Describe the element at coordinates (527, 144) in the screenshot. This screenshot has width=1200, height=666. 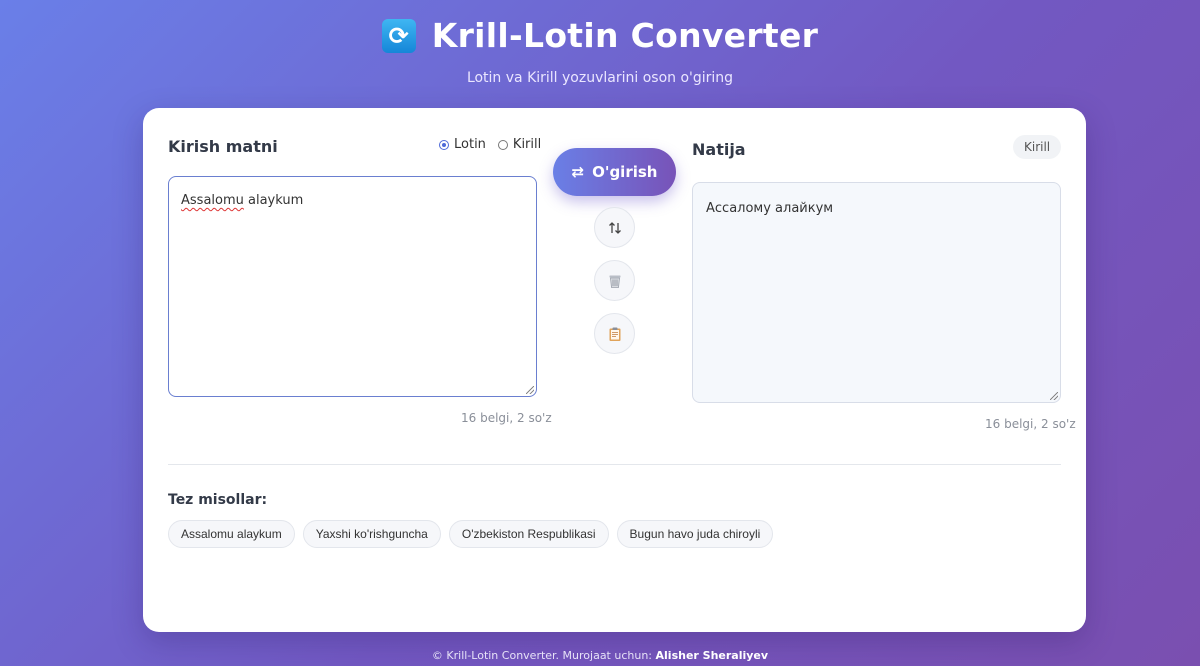
I see `radio-kirill-label: Kirill` at that location.